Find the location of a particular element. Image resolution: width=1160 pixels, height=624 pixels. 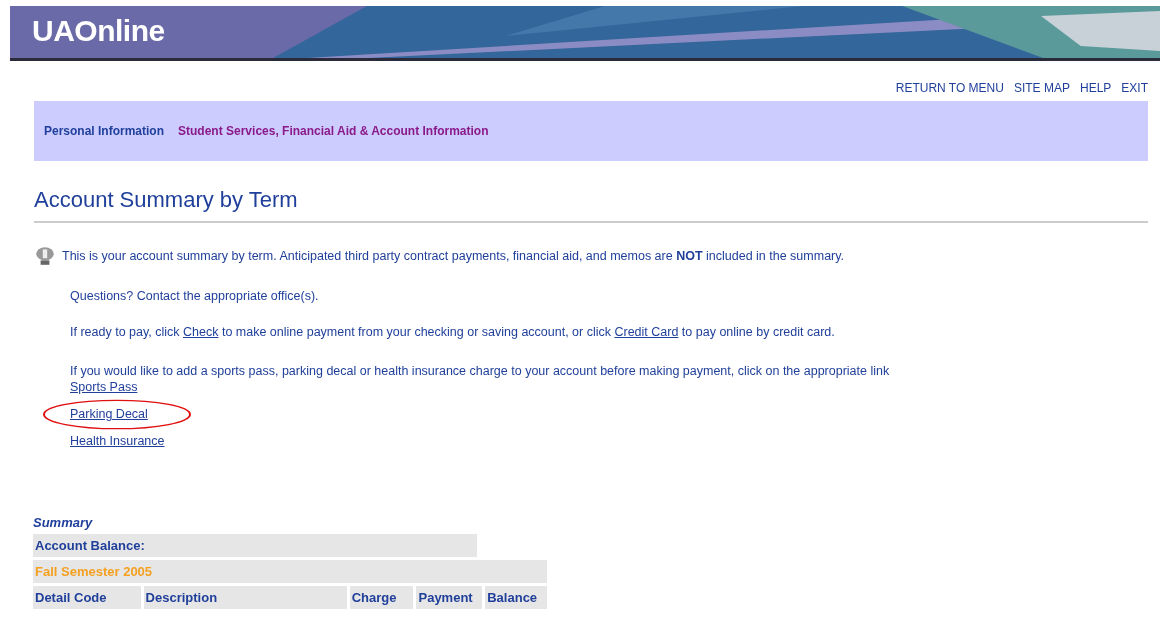

payment-text: If ready to pay, click Check to make online payment from your checking or saving account, or click Credit Card to pay online by credit card. is located at coordinates (452, 332).